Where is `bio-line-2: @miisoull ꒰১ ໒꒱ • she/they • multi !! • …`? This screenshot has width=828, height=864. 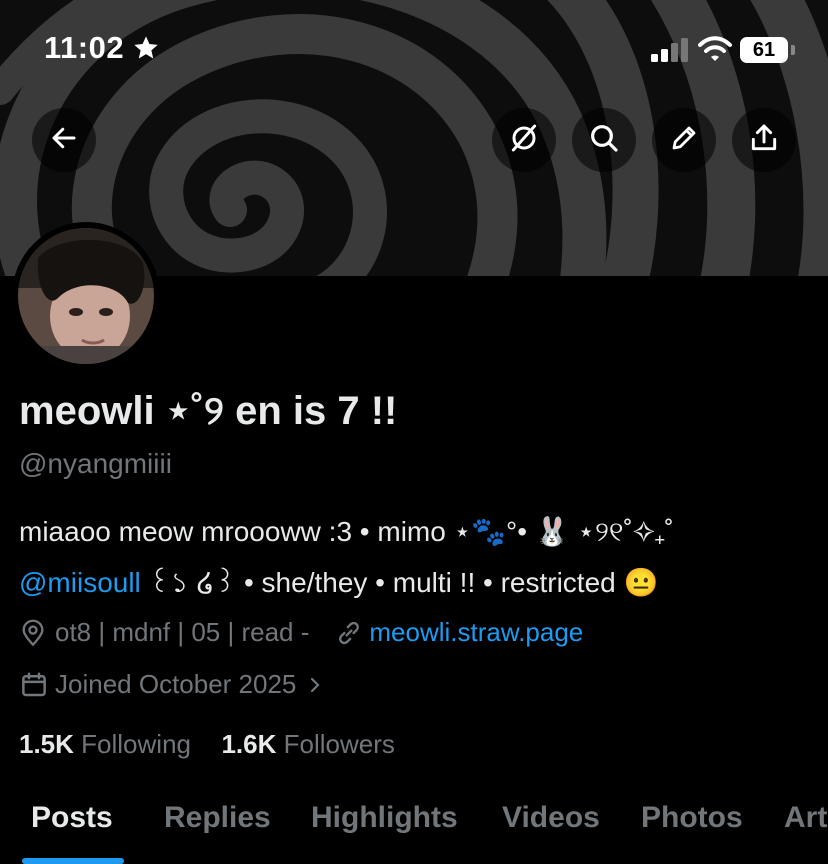
bio-line-2: @miisoull ꒰১ ໒꒱ • she/they • multi !! • … is located at coordinates (338, 584).